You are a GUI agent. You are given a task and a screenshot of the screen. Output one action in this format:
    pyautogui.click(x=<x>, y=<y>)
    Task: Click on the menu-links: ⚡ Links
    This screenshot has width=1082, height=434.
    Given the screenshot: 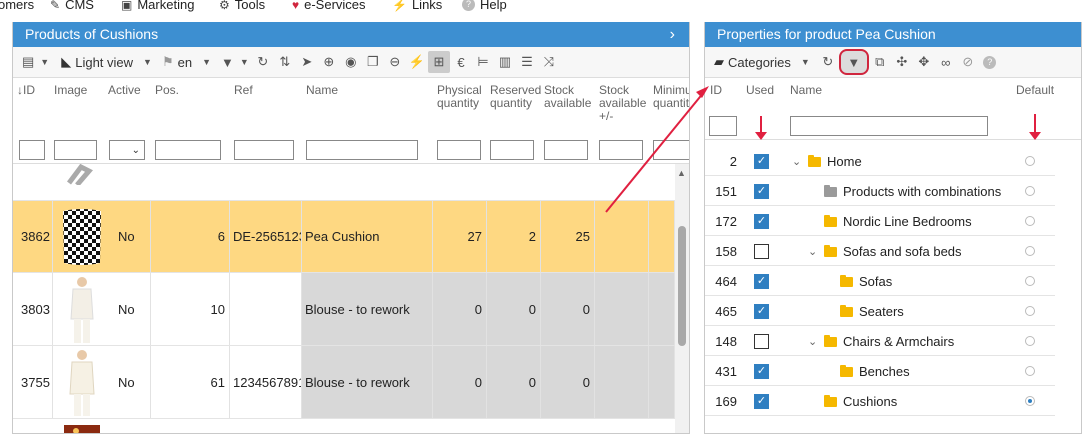 What is the action you would take?
    pyautogui.click(x=417, y=6)
    